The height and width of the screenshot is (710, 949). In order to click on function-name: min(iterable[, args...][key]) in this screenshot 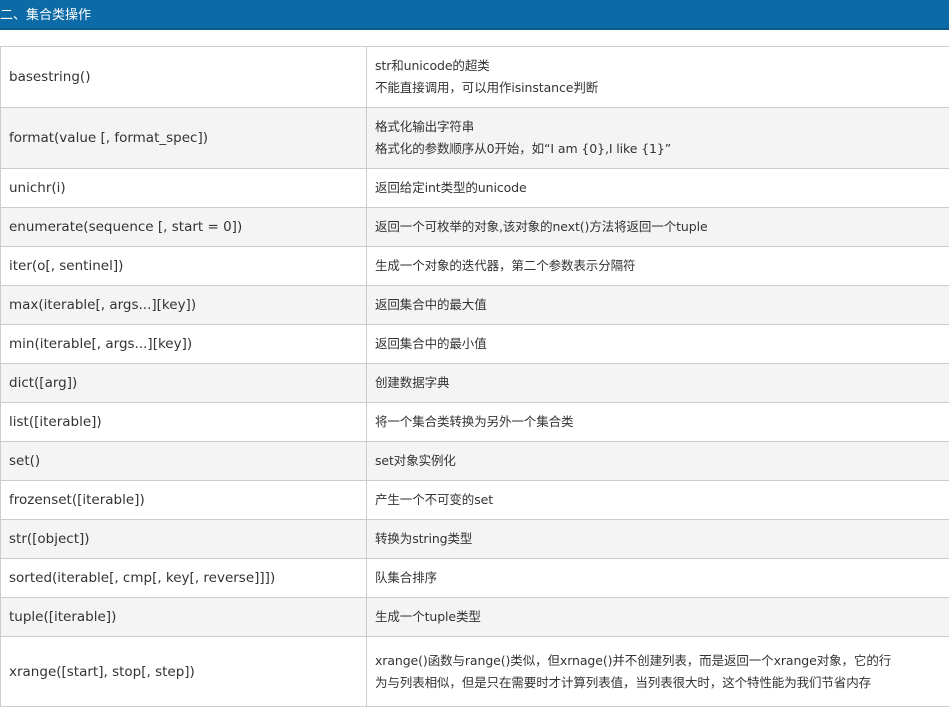, I will do `click(101, 344)`.